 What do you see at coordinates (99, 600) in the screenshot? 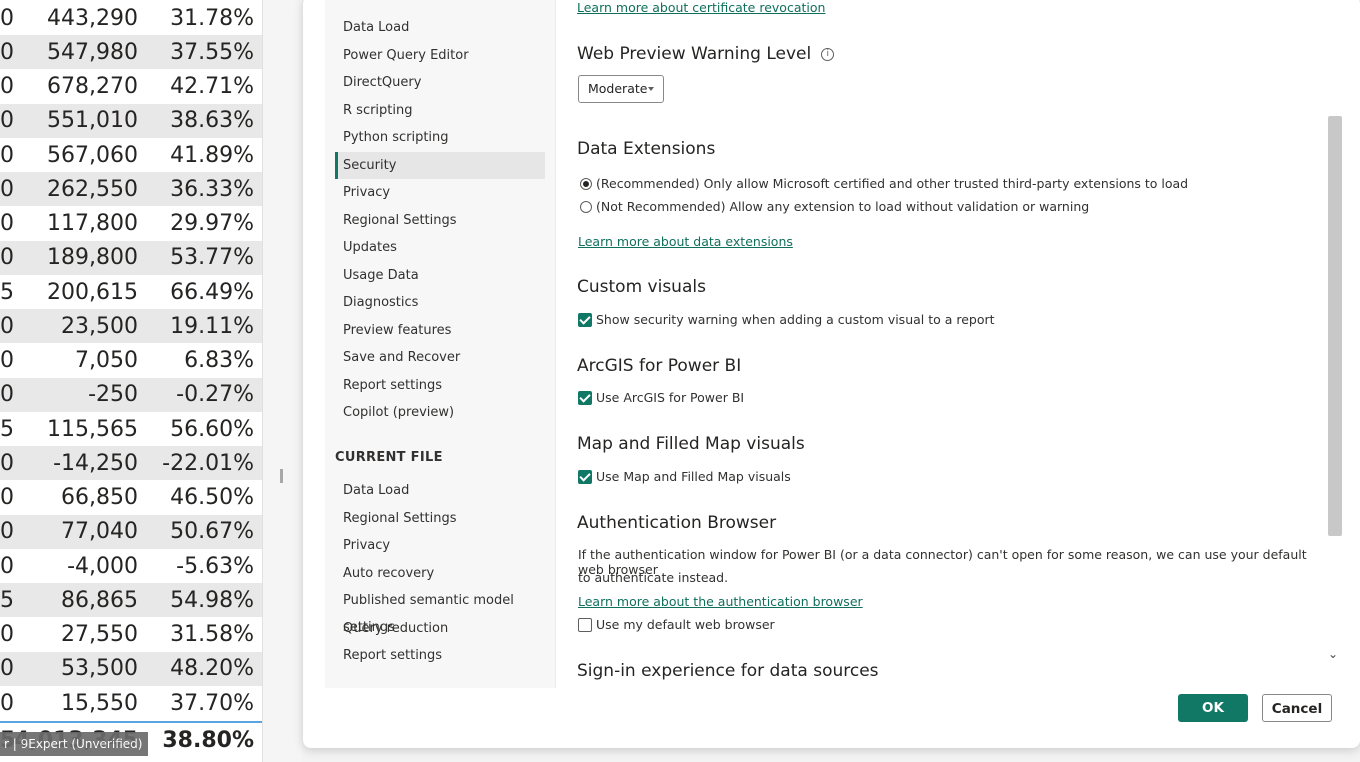
I see `table-cell: 86,865` at bounding box center [99, 600].